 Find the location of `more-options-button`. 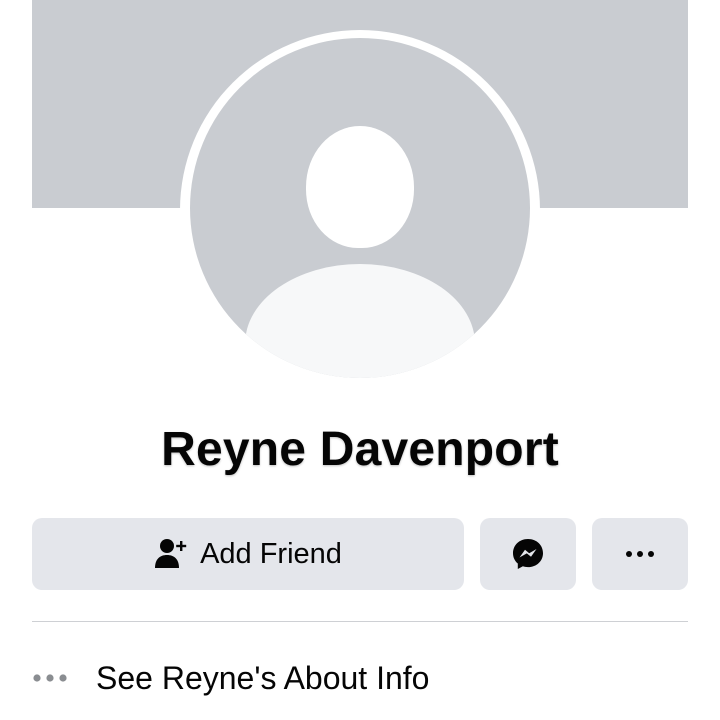

more-options-button is located at coordinates (640, 554).